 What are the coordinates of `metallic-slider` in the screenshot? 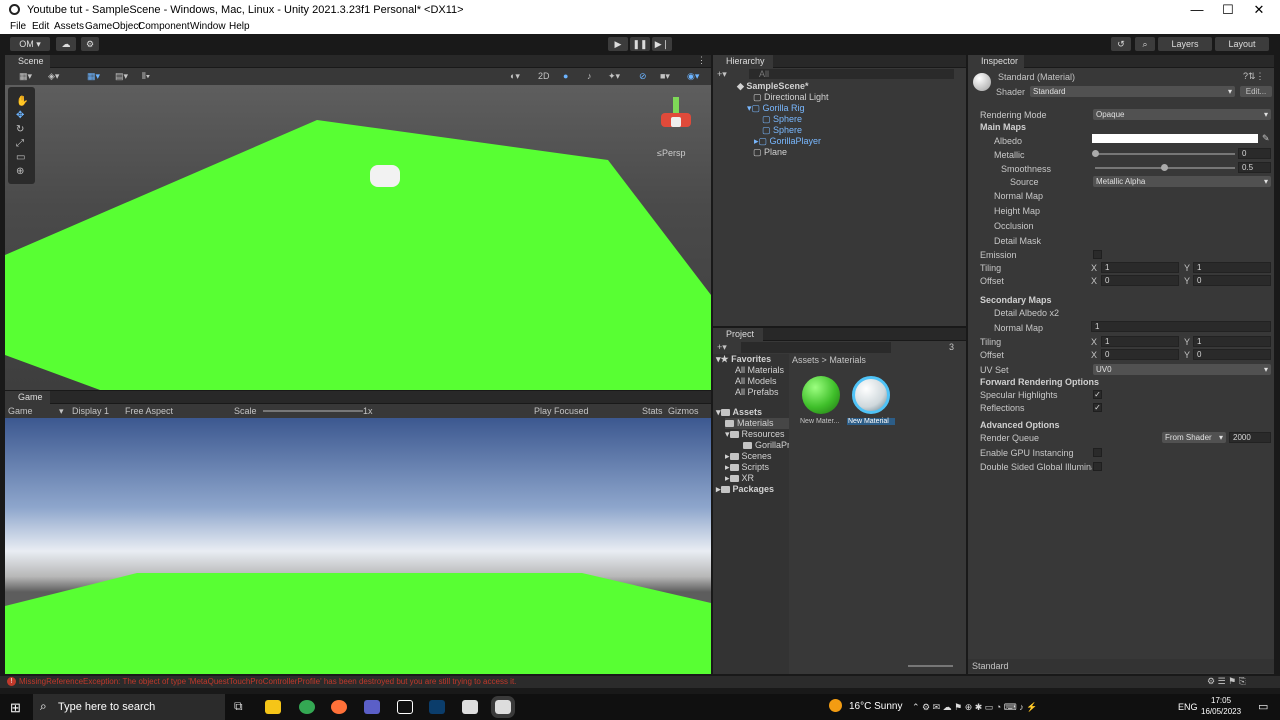 It's located at (1165, 154).